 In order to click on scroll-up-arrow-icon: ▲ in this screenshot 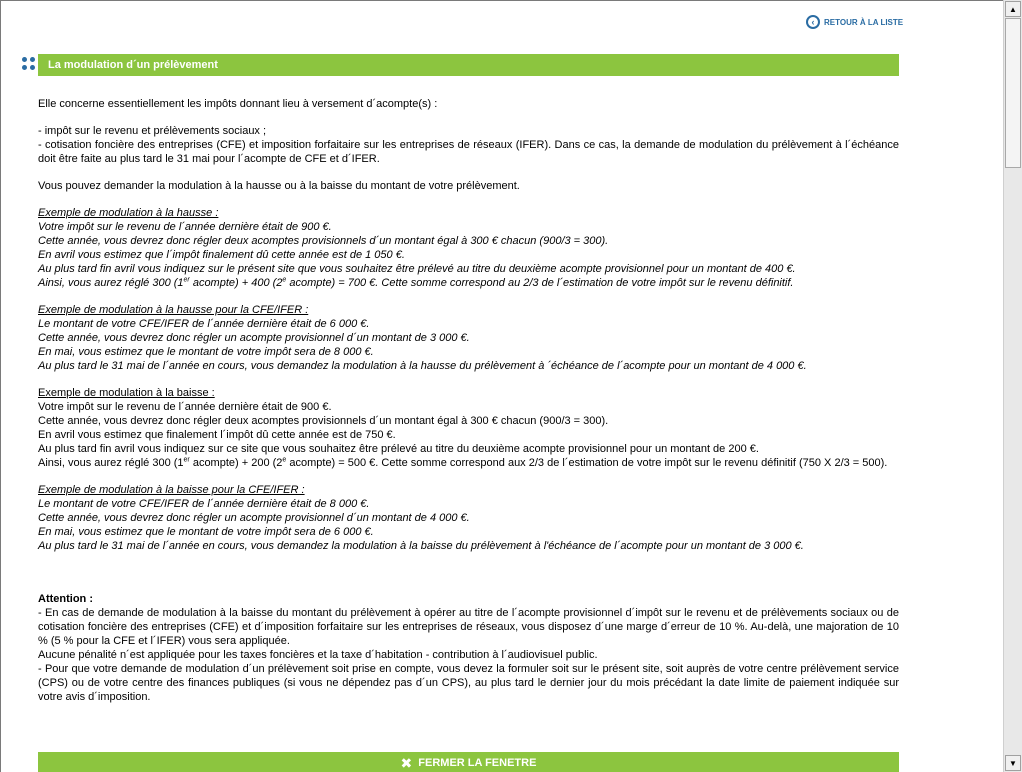, I will do `click(1013, 9)`.